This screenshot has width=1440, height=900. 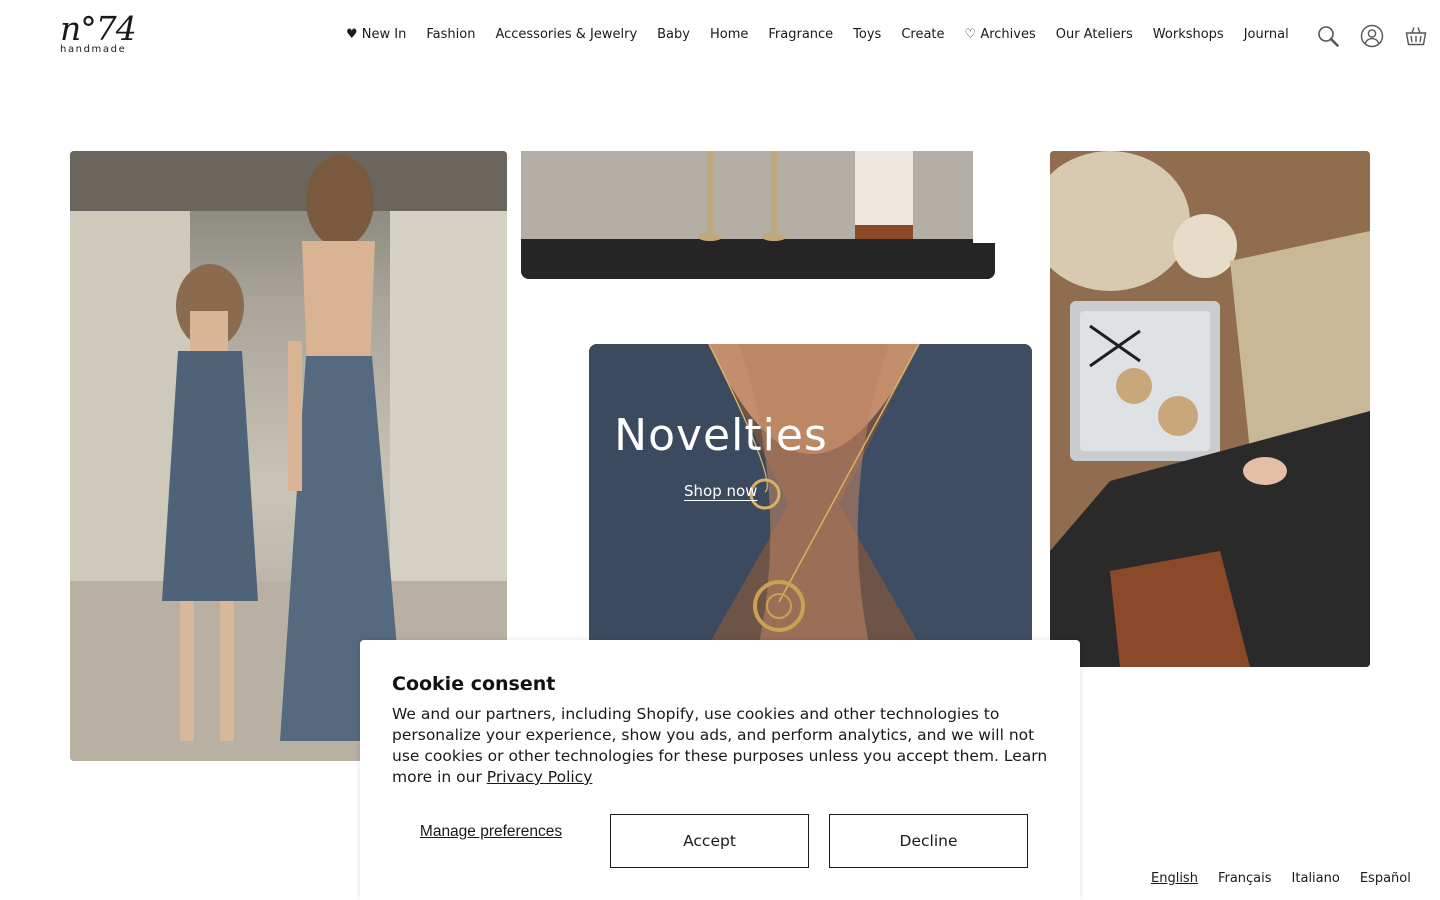 I want to click on language-francais: Français, so click(x=1245, y=878).